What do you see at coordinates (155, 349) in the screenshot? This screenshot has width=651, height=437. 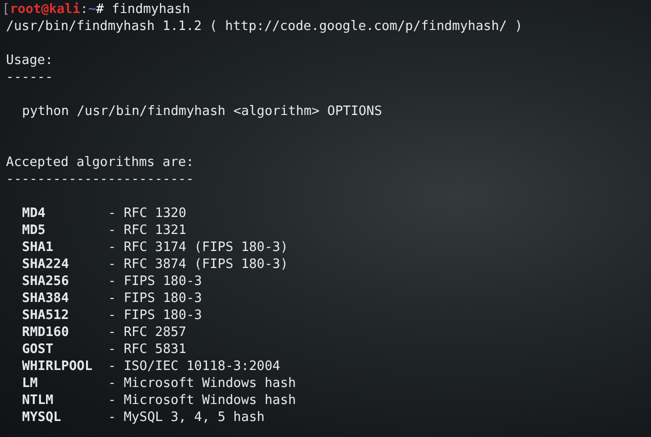 I see `algorithm-description: RFC 5831` at bounding box center [155, 349].